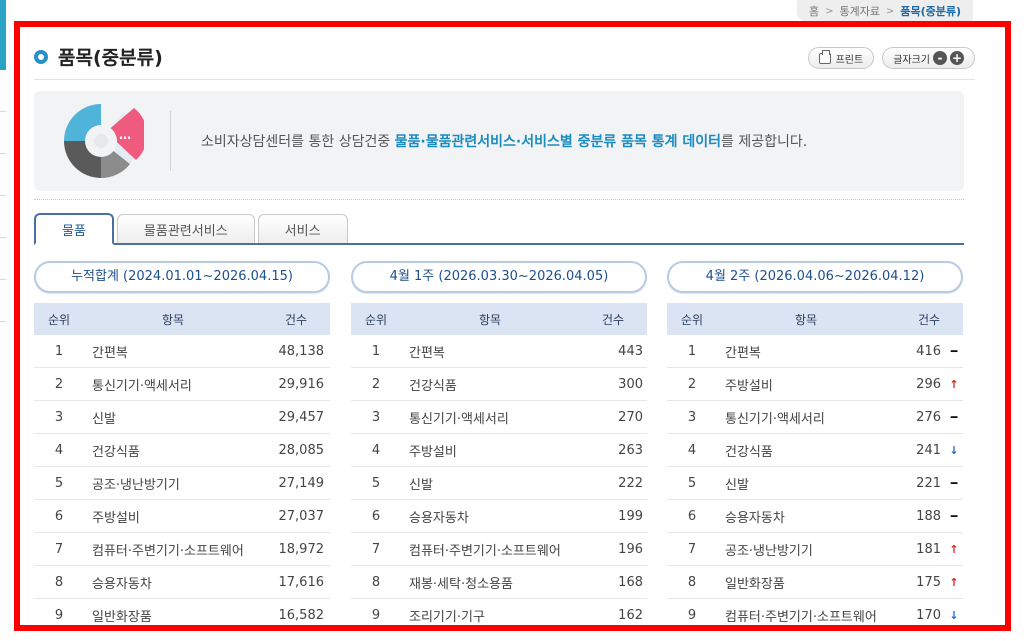 The image size is (1031, 641). I want to click on row-count: 27,149, so click(301, 483).